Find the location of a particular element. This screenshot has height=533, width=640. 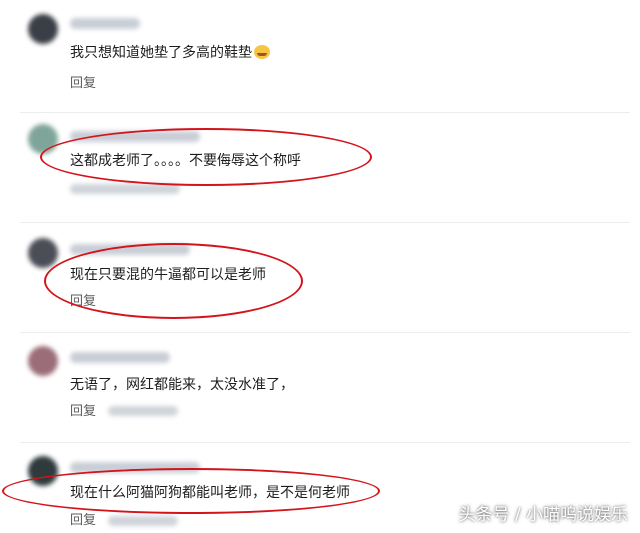

watermark-text: 头条号 / 小喵呜说娱乐 is located at coordinates (543, 515).